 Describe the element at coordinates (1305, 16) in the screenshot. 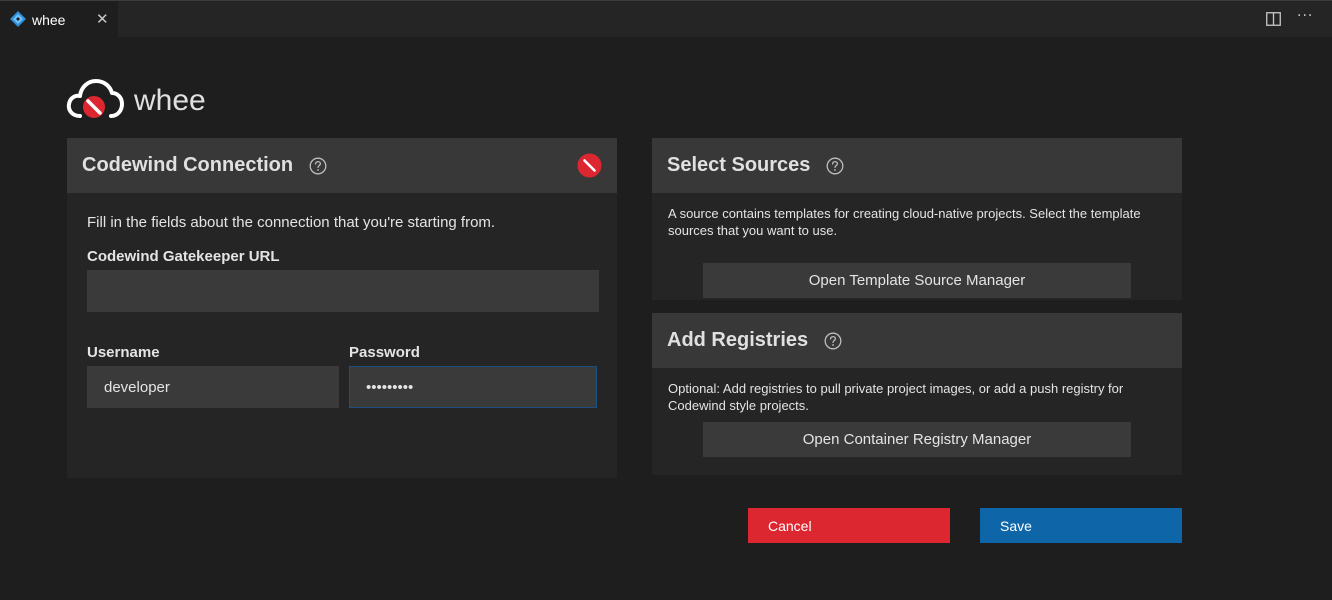

I see `more-actions-icon: ···` at that location.